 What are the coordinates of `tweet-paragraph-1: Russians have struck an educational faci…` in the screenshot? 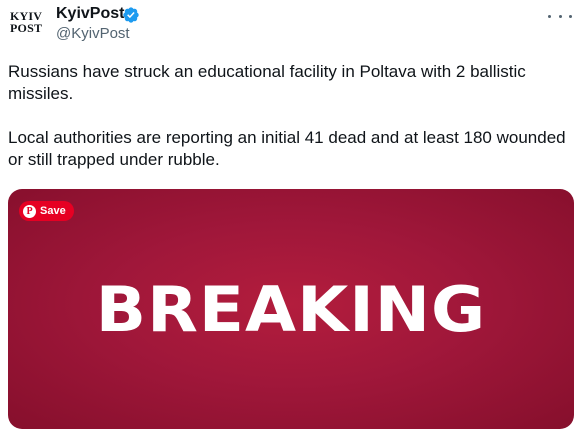 It's located at (267, 82).